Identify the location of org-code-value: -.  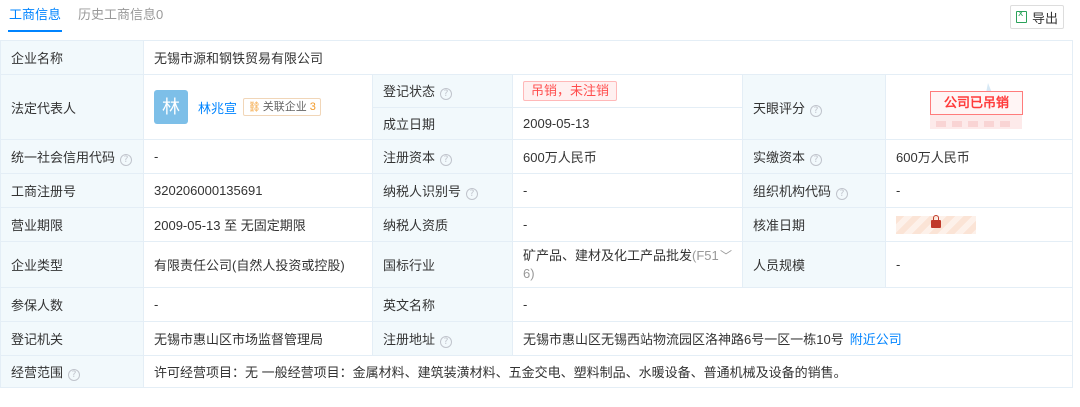
(979, 190).